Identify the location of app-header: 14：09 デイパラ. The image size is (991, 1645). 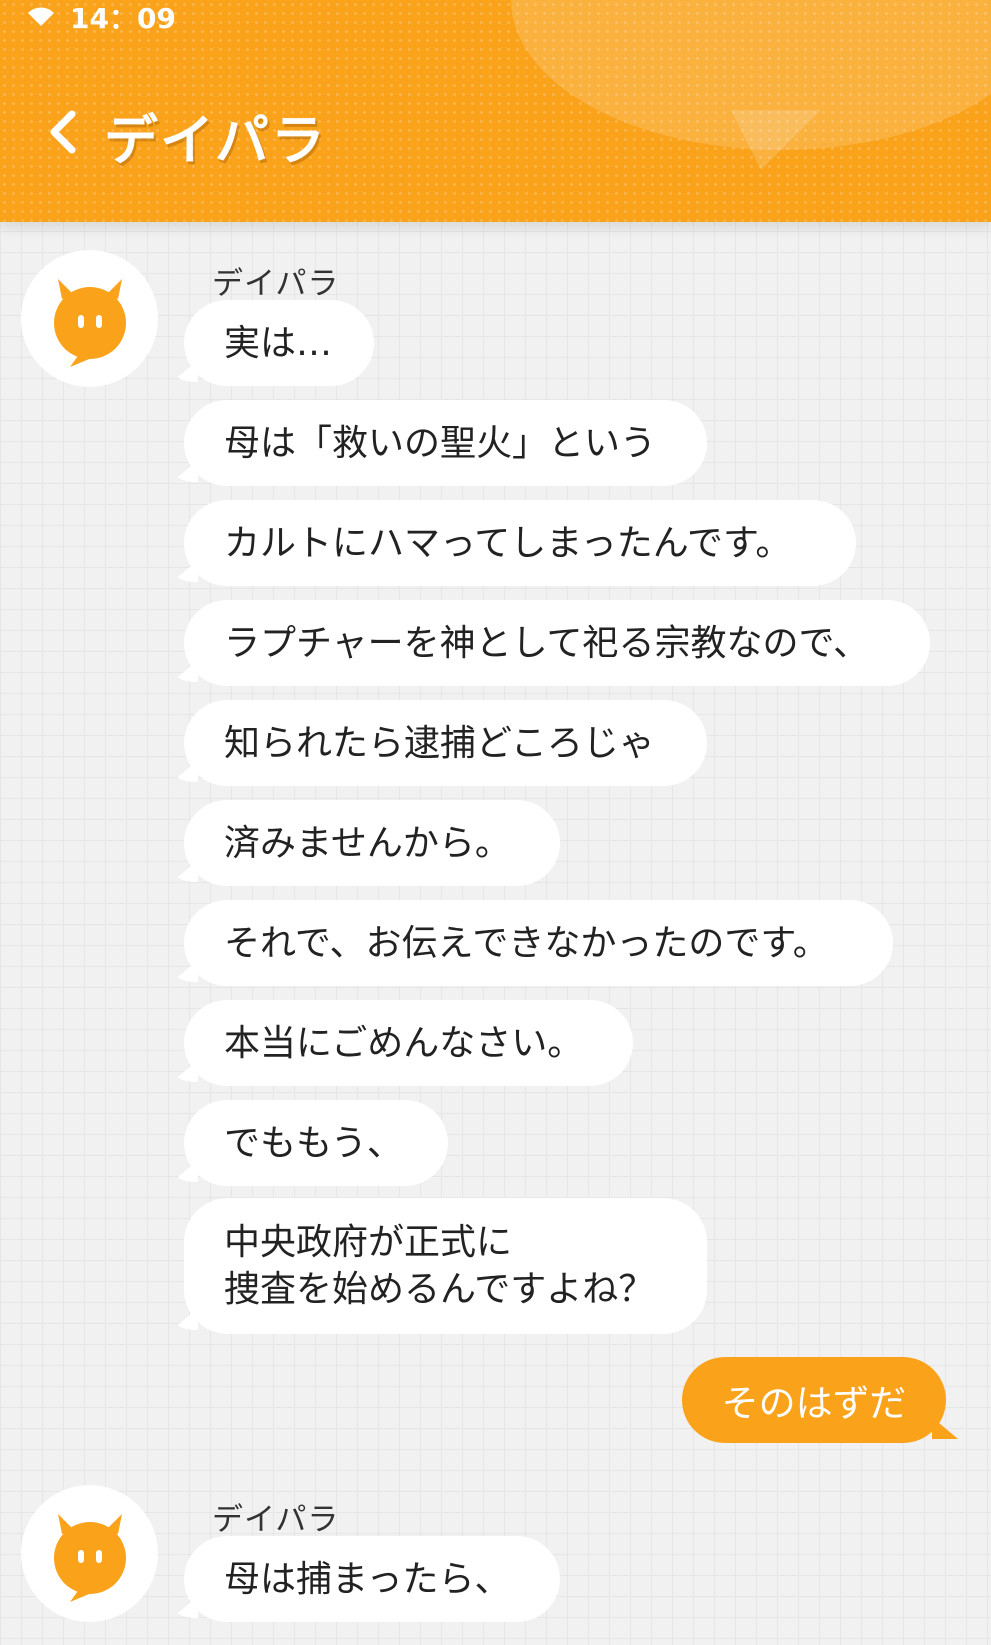
(495, 111).